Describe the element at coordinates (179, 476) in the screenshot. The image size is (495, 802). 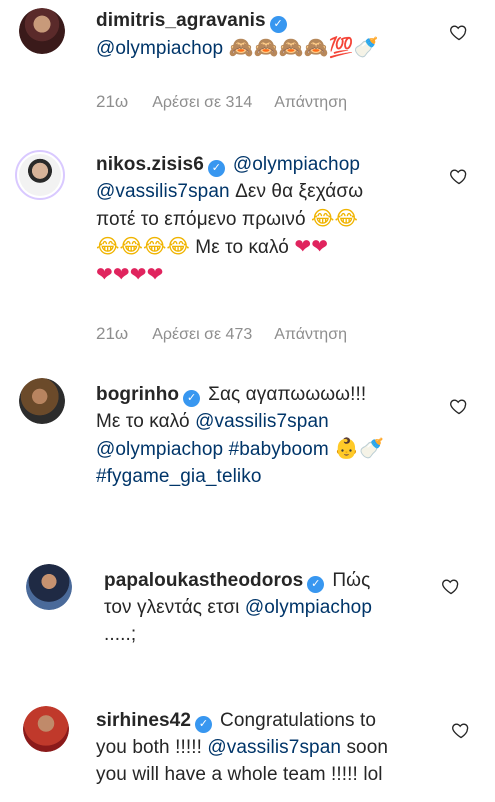
I see `hashtag: #fygame_gia_teliko` at that location.